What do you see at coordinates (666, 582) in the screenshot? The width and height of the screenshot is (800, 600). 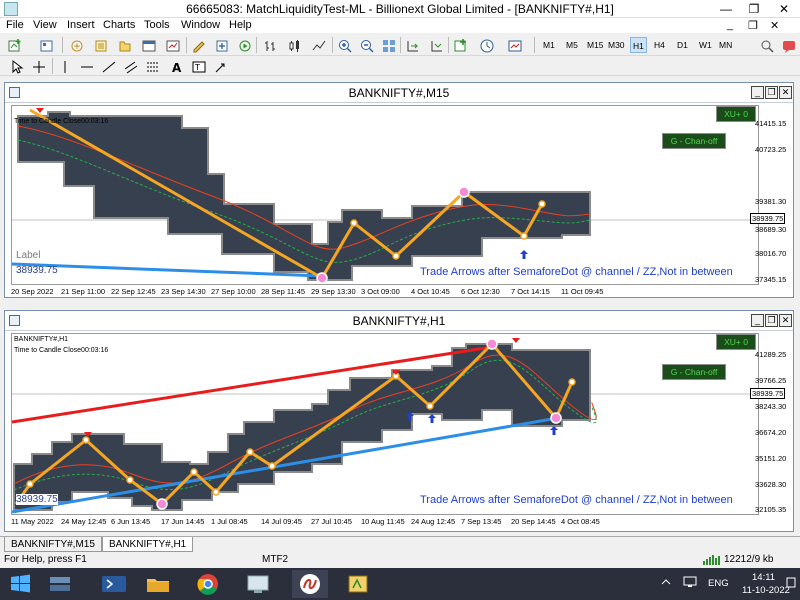 I see `tray-expand-icon` at bounding box center [666, 582].